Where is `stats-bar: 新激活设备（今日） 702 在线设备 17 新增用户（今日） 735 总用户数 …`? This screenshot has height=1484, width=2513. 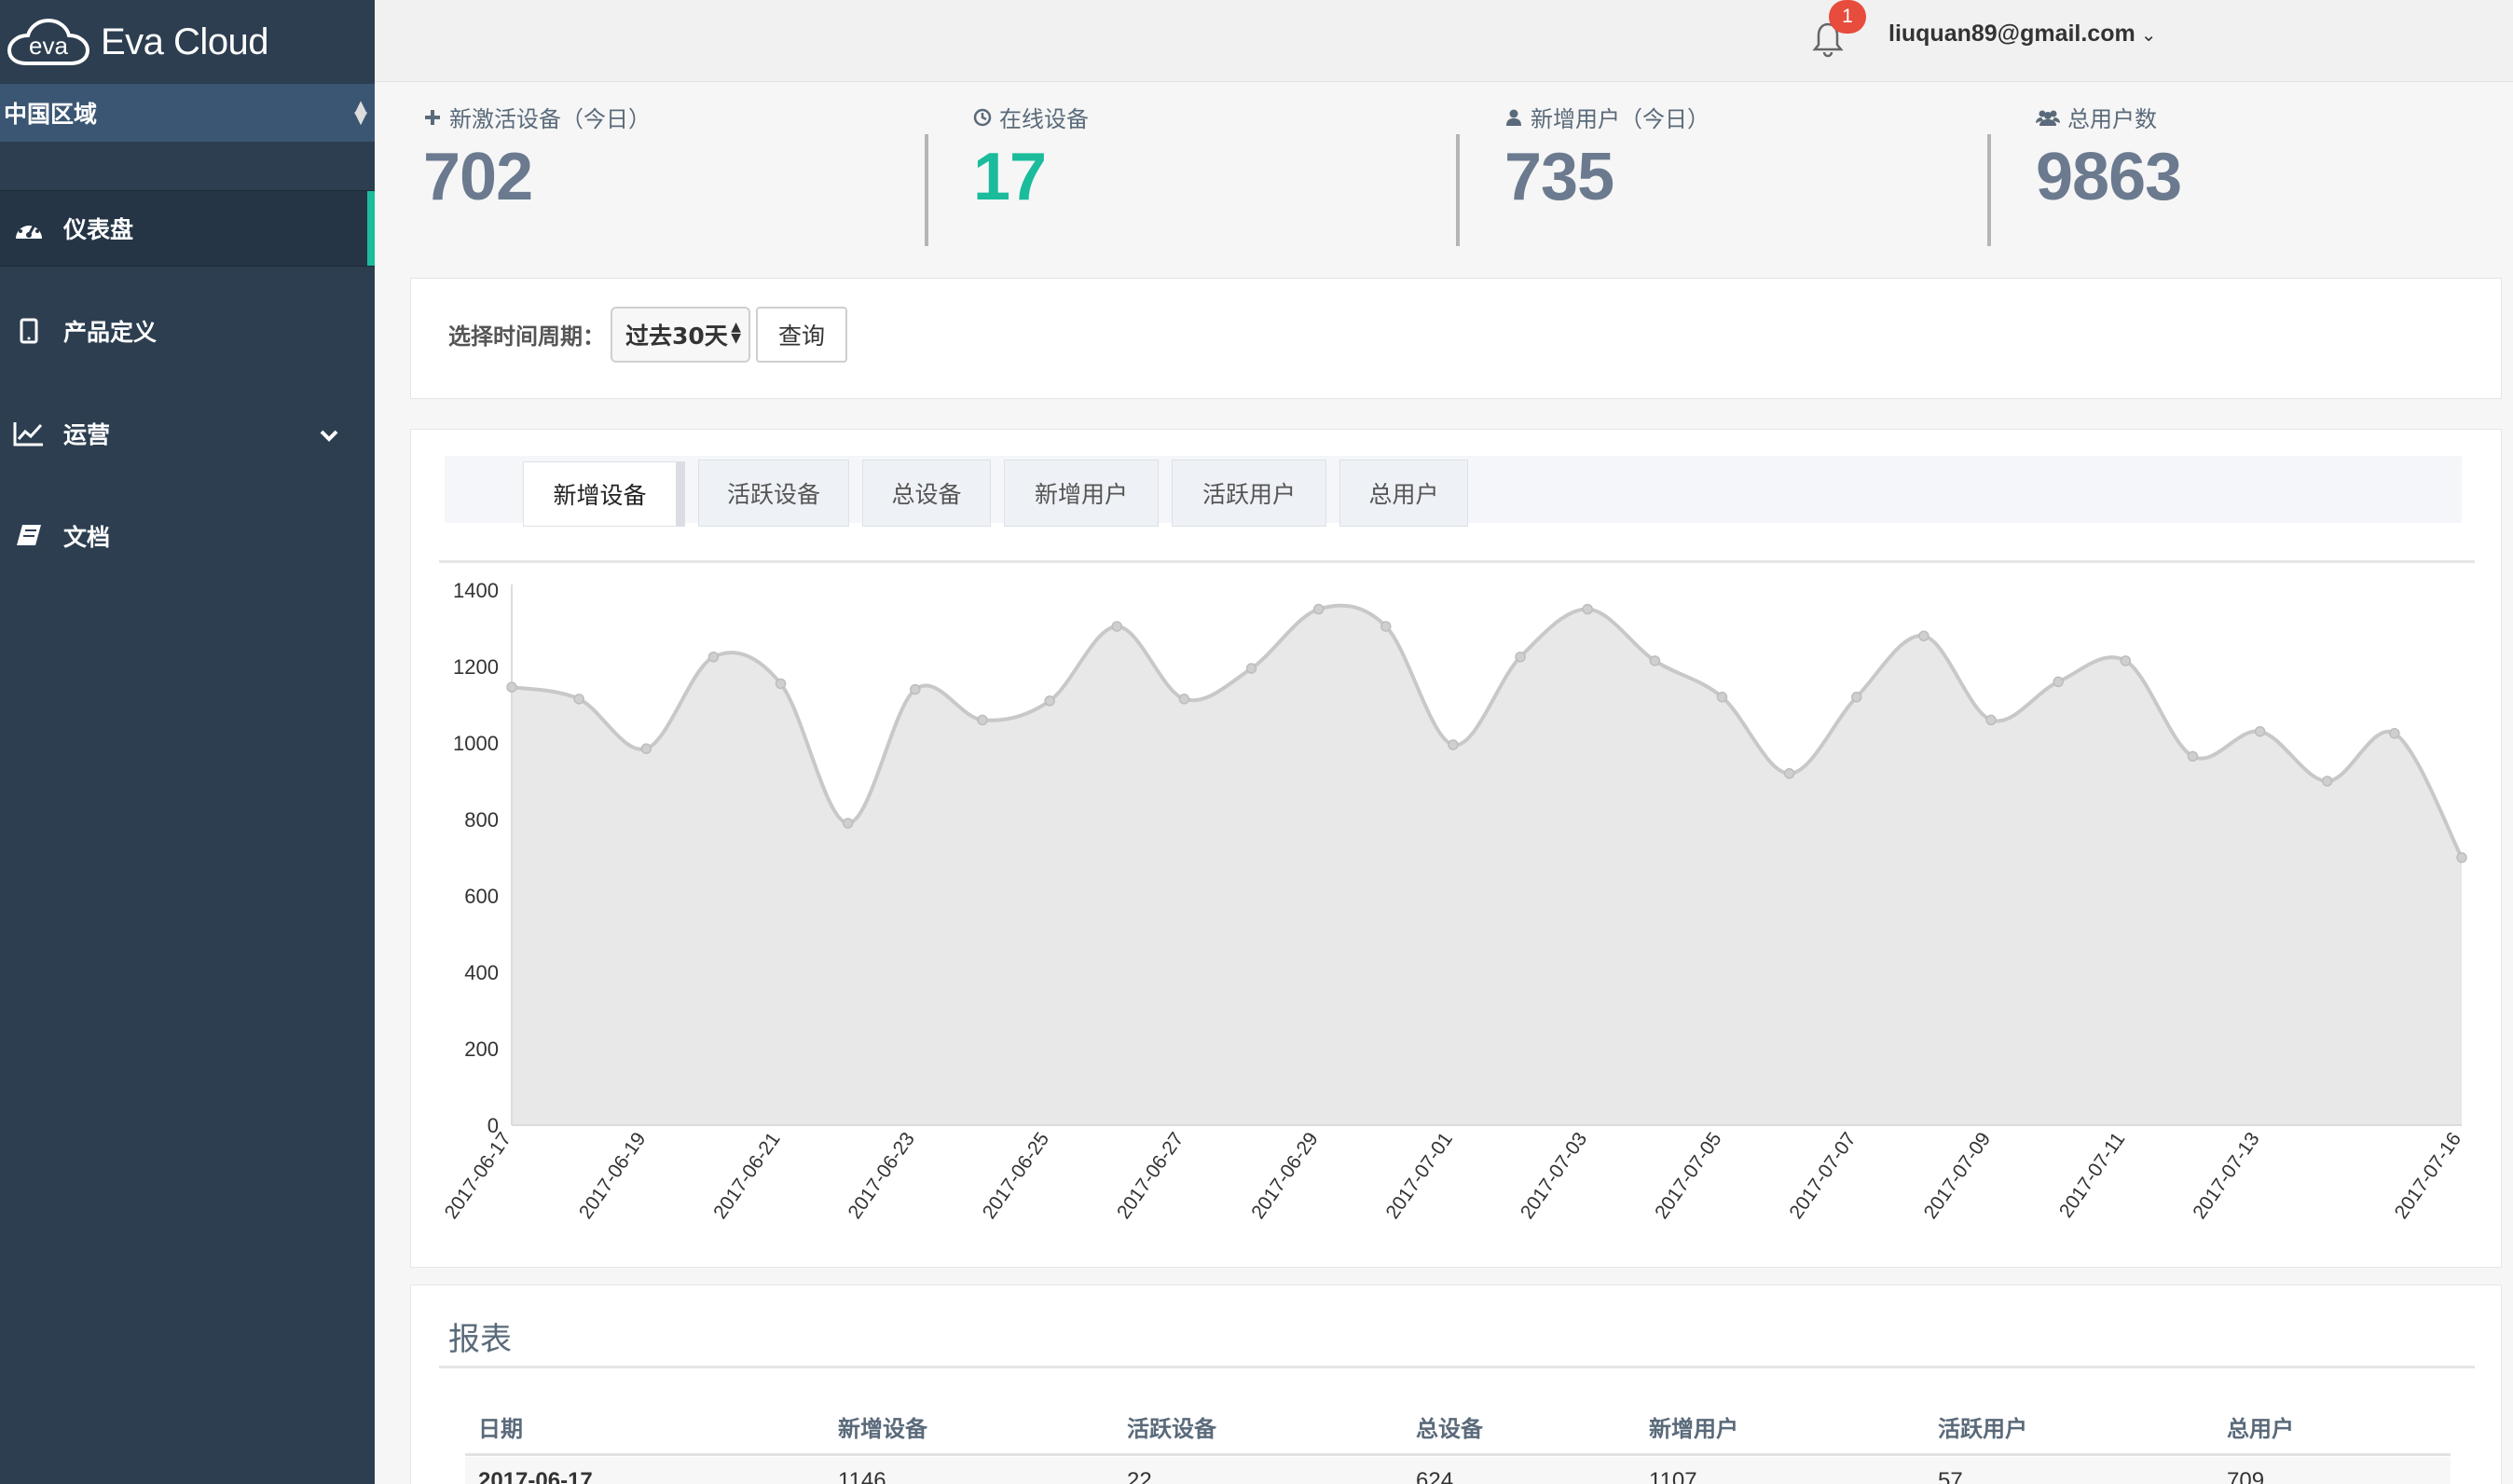
stats-bar: 新激活设备（今日） 702 在线设备 17 新增用户（今日） 735 总用户数 … is located at coordinates (1444, 175).